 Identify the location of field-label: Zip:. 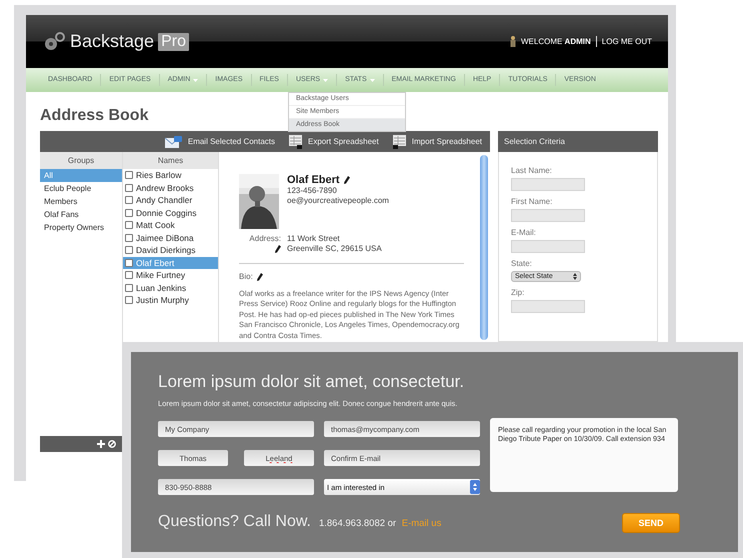
(518, 292).